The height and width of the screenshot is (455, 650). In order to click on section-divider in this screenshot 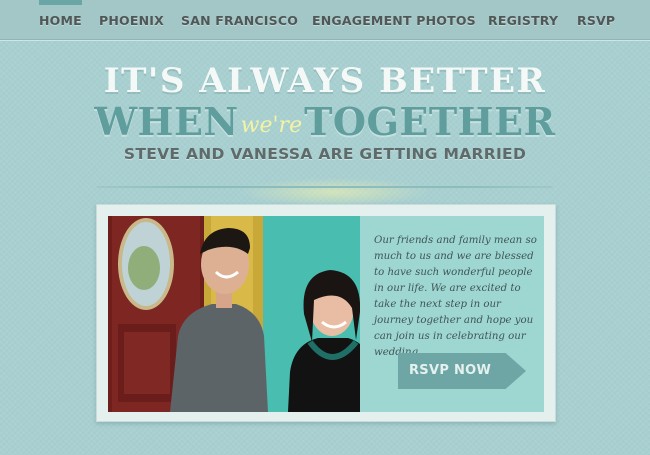, I will do `click(325, 187)`.